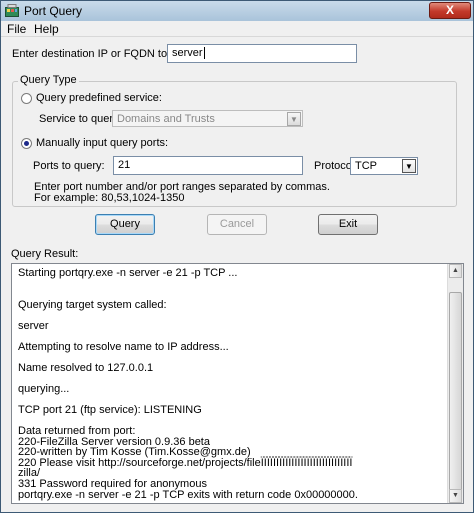 This screenshot has height=513, width=474. I want to click on protocol-value: TCP, so click(366, 166).